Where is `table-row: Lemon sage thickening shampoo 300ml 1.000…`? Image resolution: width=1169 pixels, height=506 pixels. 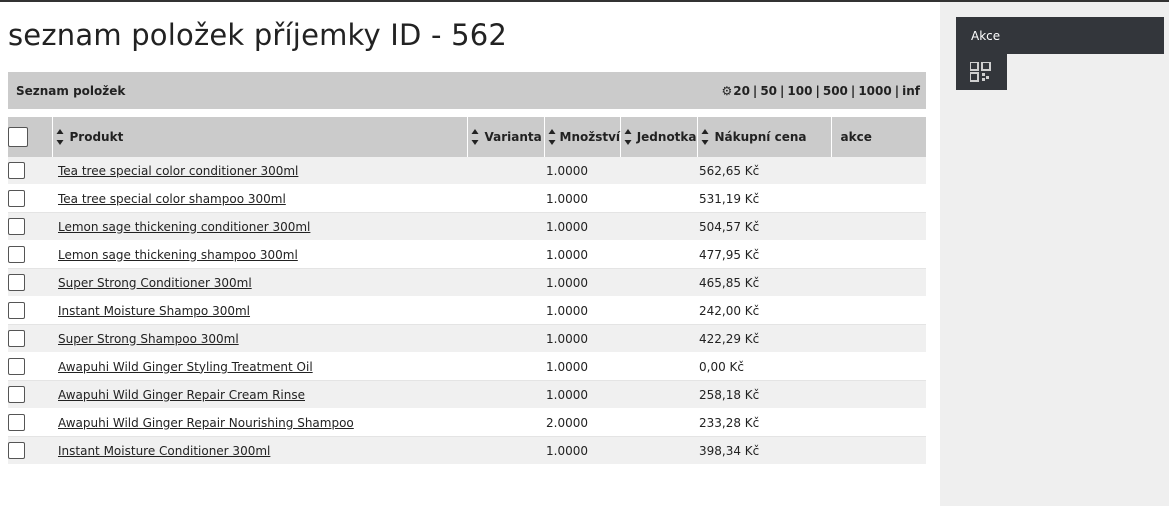 table-row: Lemon sage thickening shampoo 300ml 1.000… is located at coordinates (467, 254).